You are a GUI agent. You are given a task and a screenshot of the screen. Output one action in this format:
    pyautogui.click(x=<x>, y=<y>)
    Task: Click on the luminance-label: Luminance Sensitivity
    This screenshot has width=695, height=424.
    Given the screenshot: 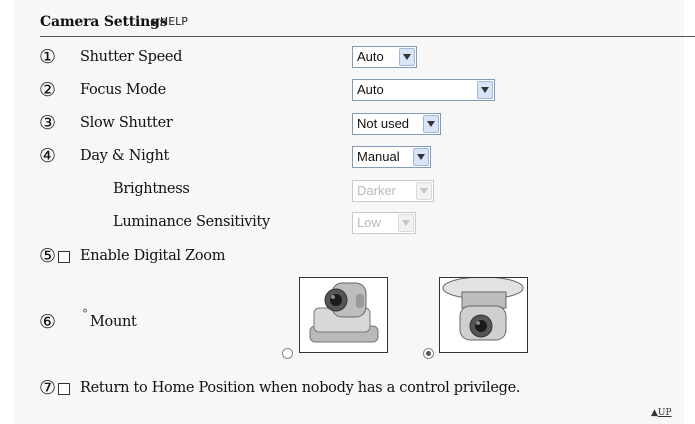 What is the action you would take?
    pyautogui.click(x=191, y=222)
    